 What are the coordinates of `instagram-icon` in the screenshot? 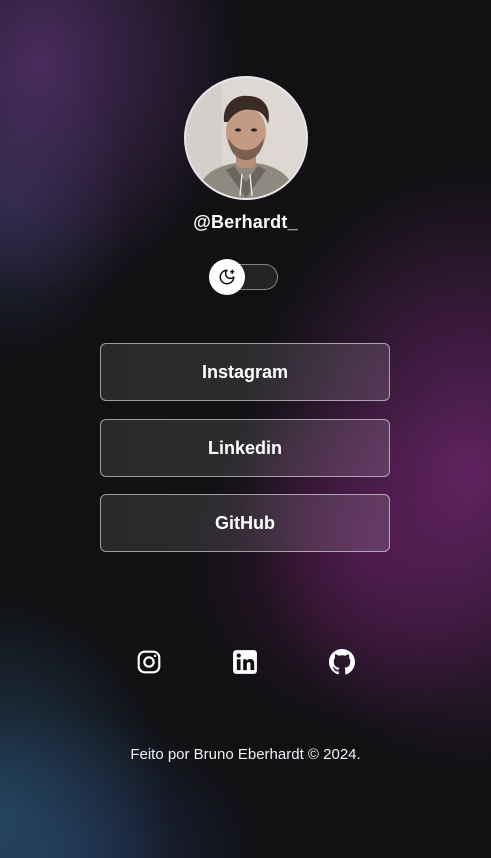 It's located at (149, 662).